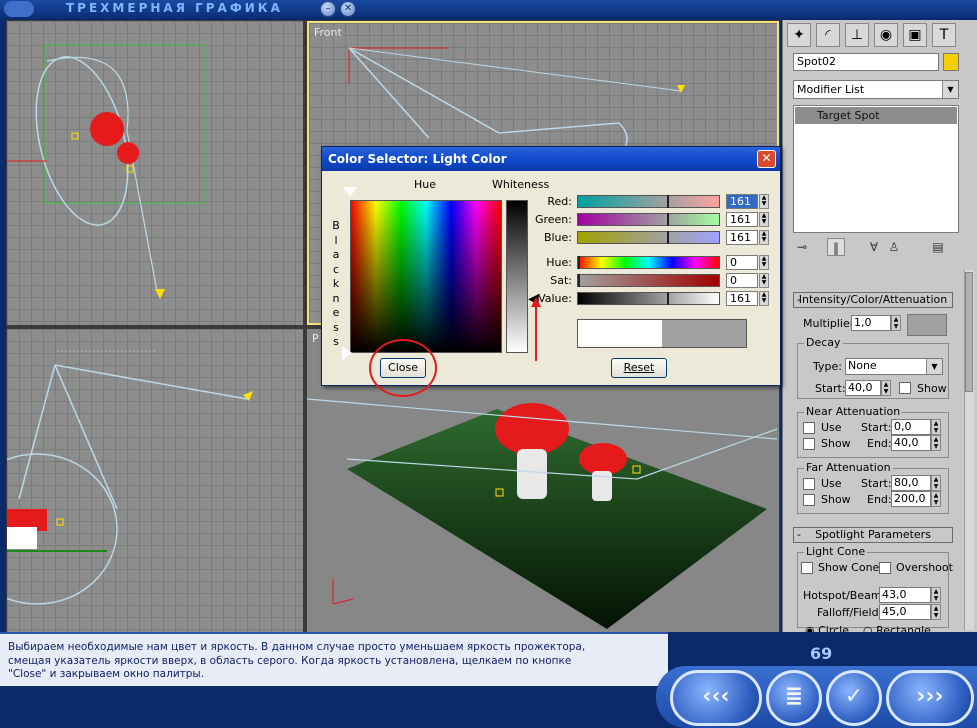 The width and height of the screenshot is (977, 728). I want to click on decay-start-field: 40,0, so click(863, 388).